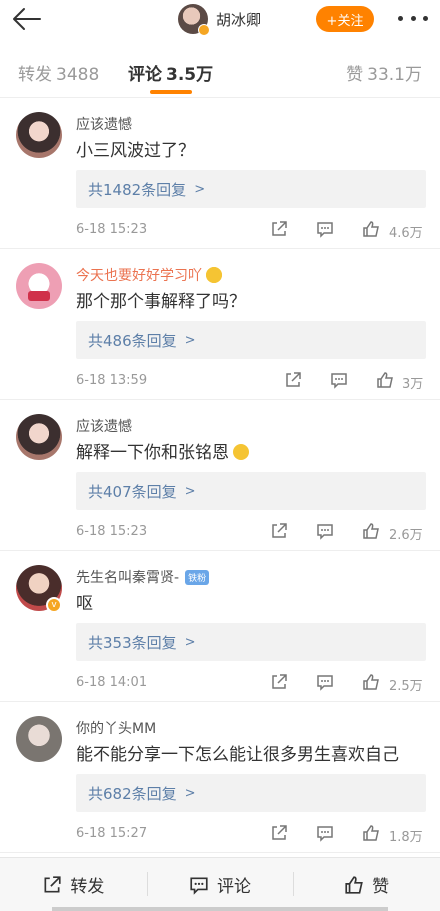 This screenshot has height=911, width=440. What do you see at coordinates (170, 72) in the screenshot?
I see `tab-comments: 评论 3.5万` at bounding box center [170, 72].